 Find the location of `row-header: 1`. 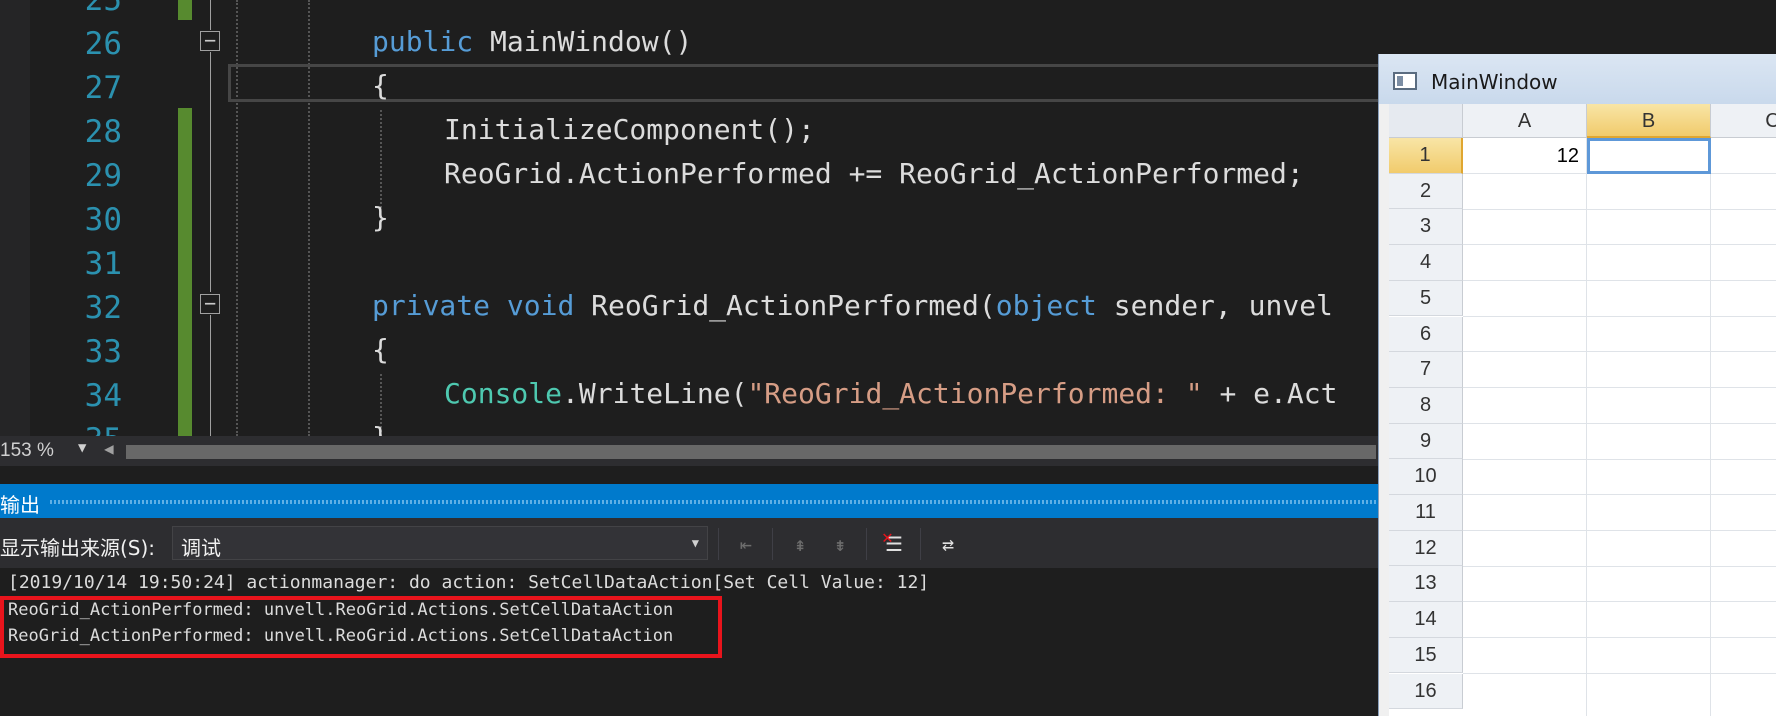

row-header: 1 is located at coordinates (1426, 156).